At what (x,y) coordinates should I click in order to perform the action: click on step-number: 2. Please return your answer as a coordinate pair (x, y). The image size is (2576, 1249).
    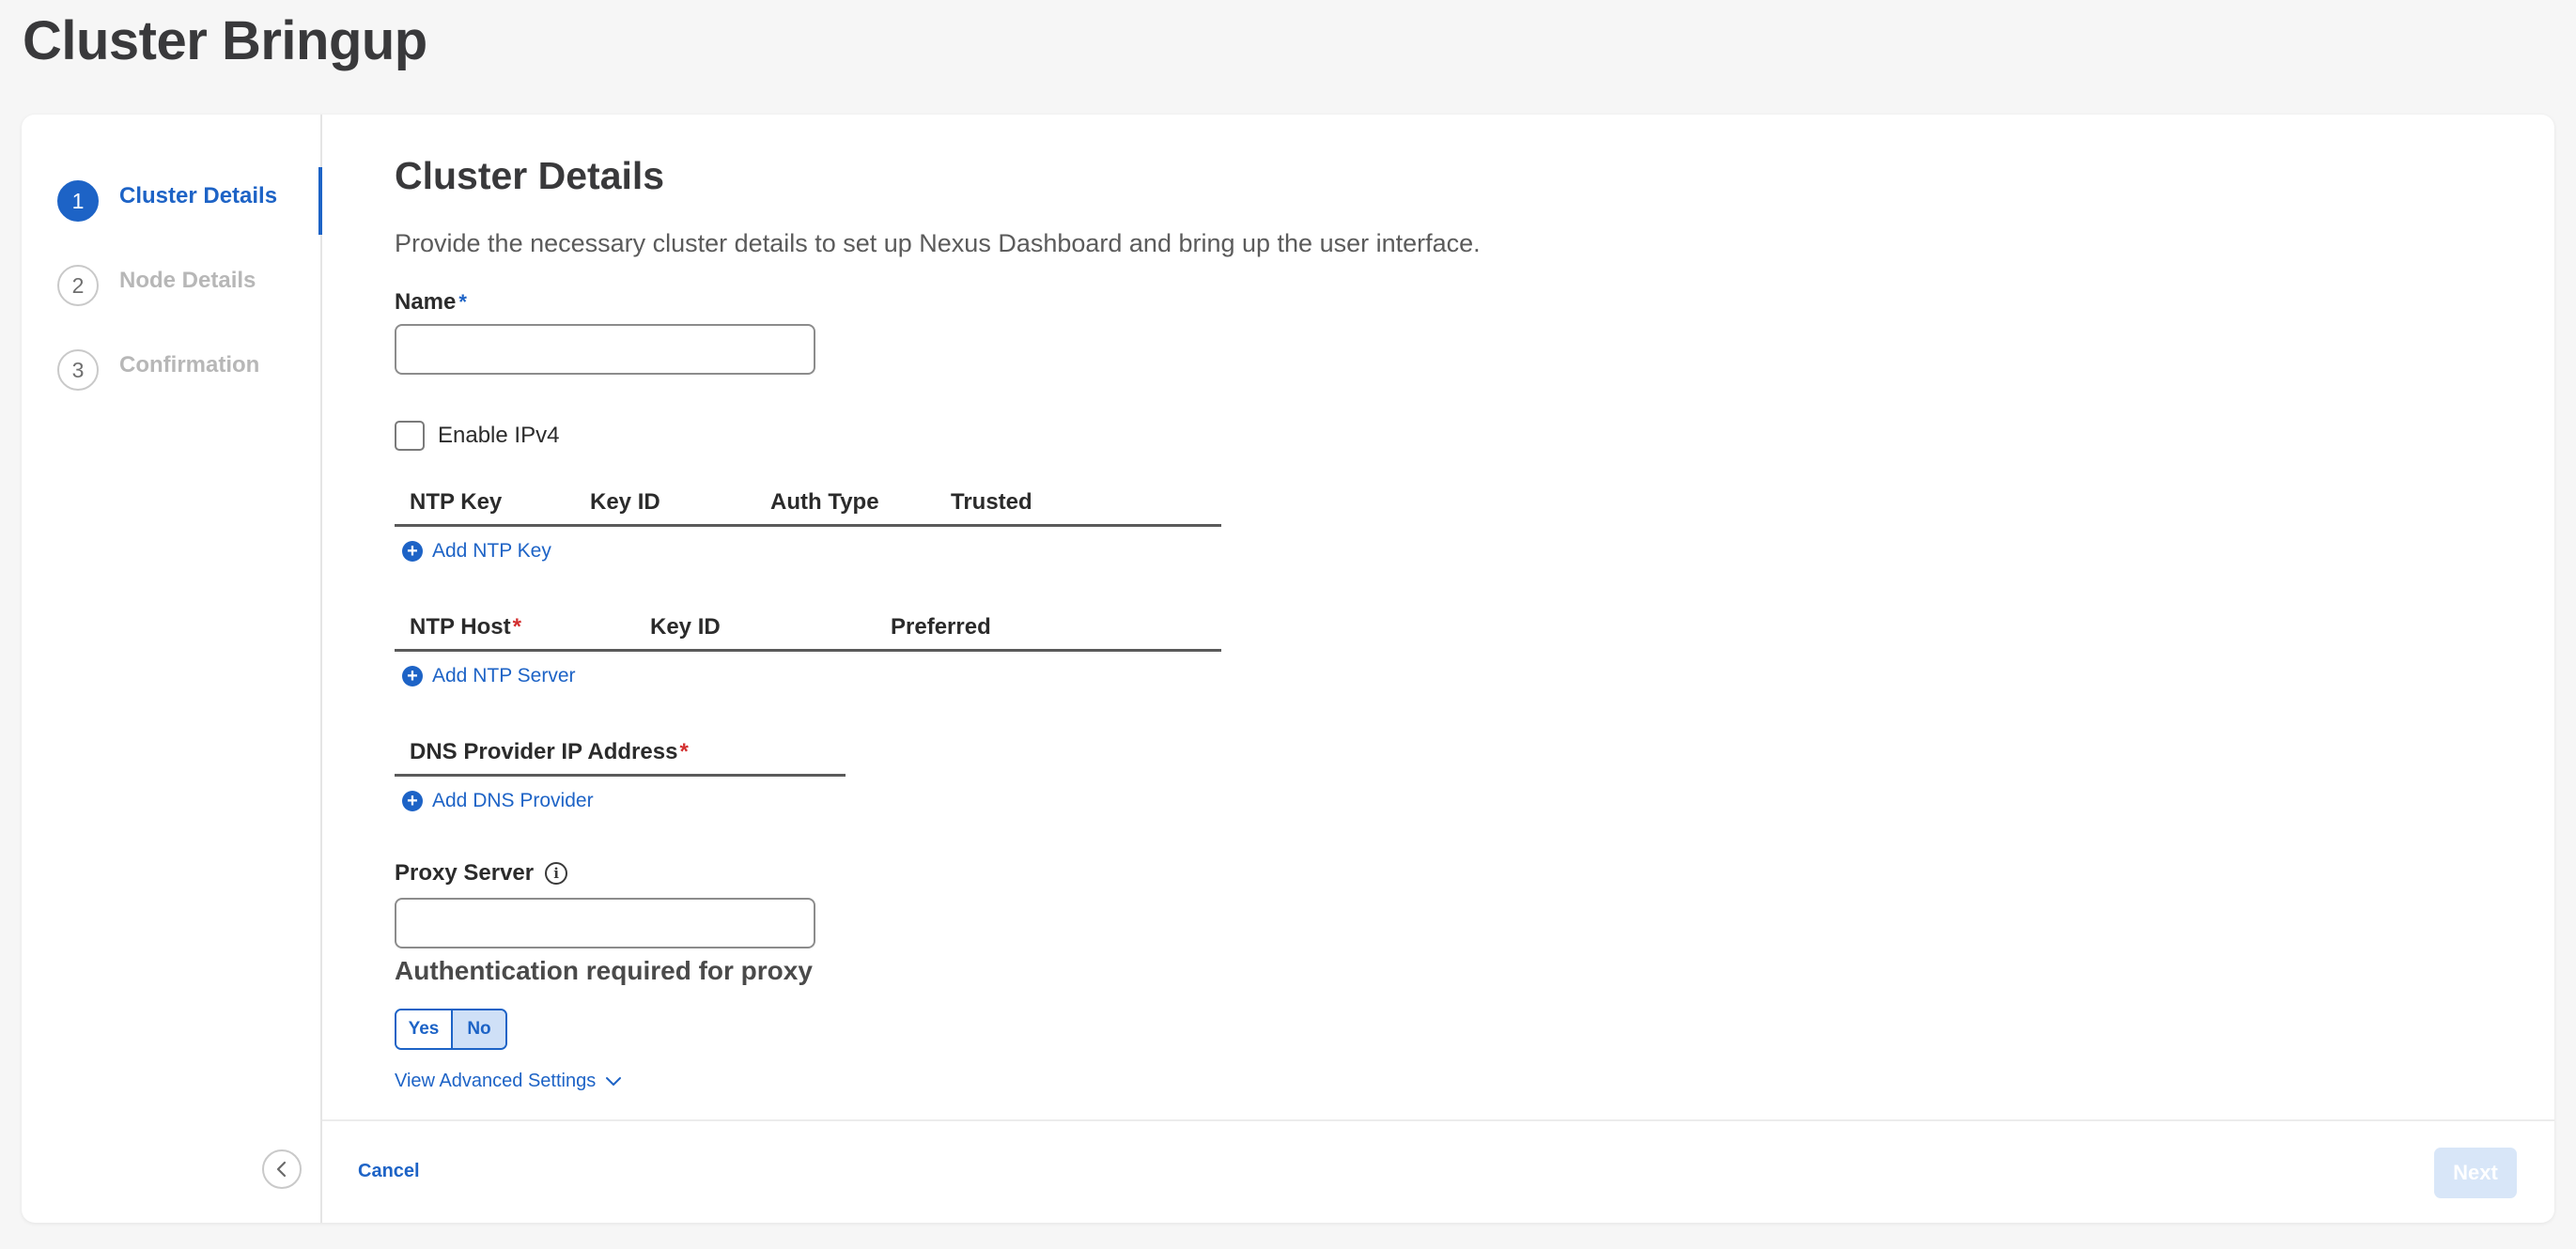
    Looking at the image, I should click on (78, 285).